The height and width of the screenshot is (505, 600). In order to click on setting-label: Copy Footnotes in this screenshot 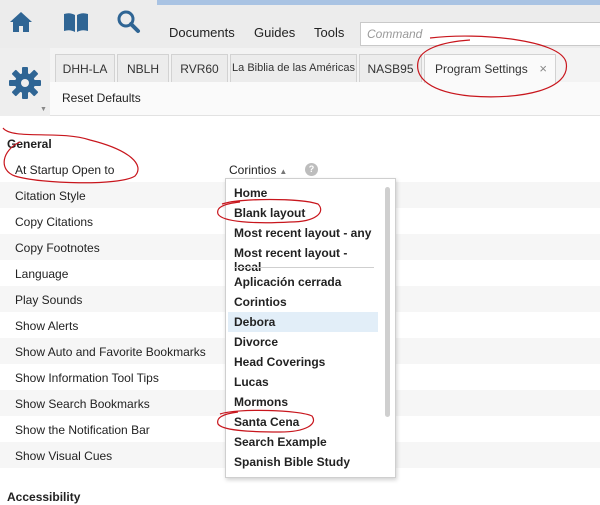, I will do `click(57, 248)`.